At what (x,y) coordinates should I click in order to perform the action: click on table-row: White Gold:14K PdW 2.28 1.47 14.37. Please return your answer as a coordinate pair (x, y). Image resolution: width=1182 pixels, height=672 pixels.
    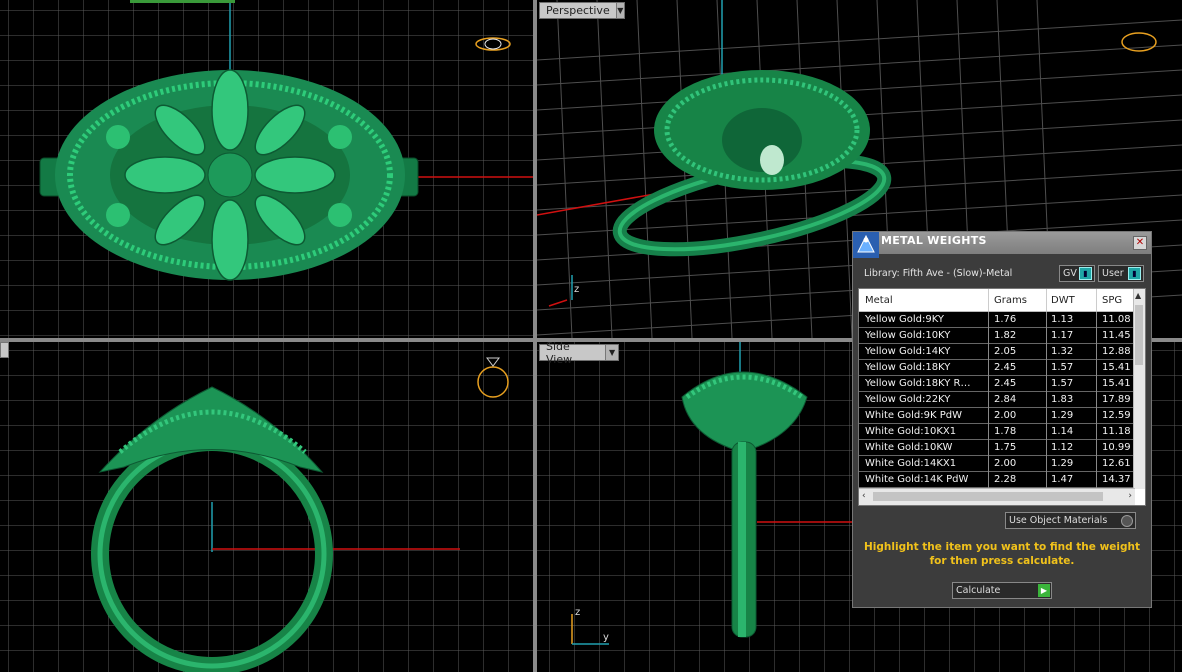
    Looking at the image, I should click on (997, 480).